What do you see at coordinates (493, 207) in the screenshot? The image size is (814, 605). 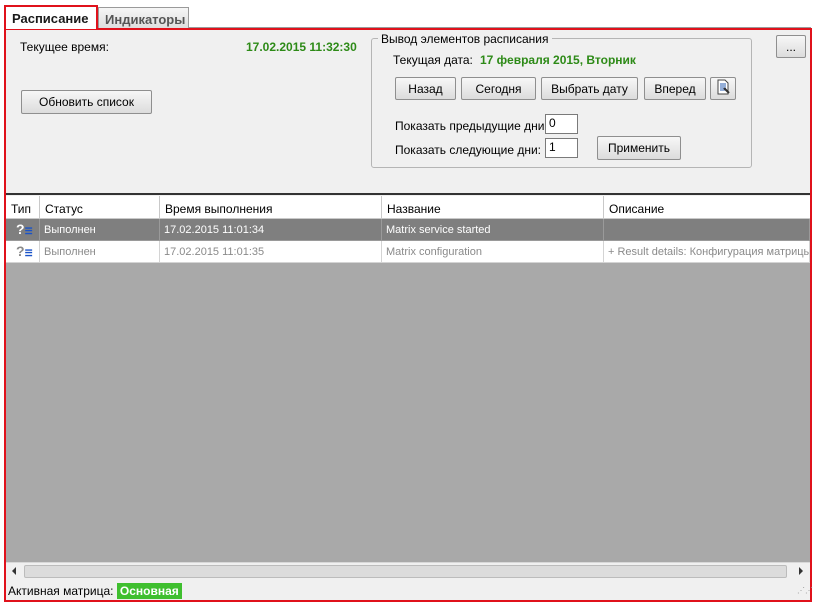 I see `column-header-name: Название` at bounding box center [493, 207].